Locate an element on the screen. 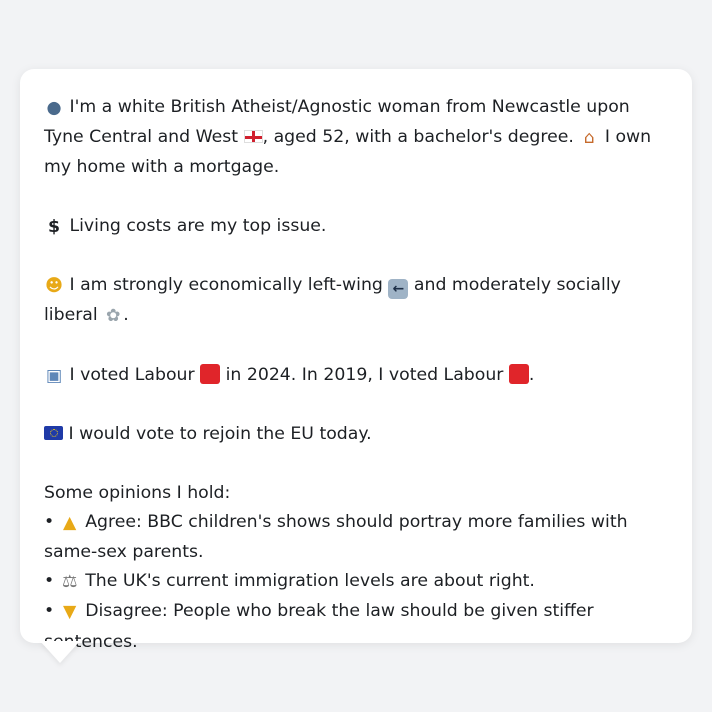 The height and width of the screenshot is (712, 712). speech-bubble-tail is located at coordinates (60, 652).